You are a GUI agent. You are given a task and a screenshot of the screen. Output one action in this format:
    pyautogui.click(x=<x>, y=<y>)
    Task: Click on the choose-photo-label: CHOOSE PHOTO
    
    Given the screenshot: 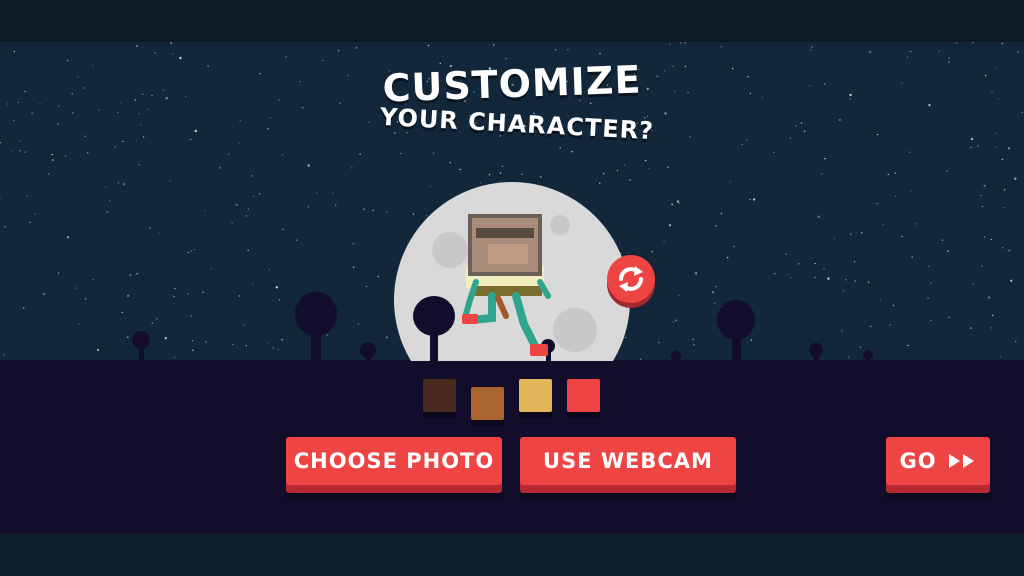 What is the action you would take?
    pyautogui.click(x=394, y=461)
    